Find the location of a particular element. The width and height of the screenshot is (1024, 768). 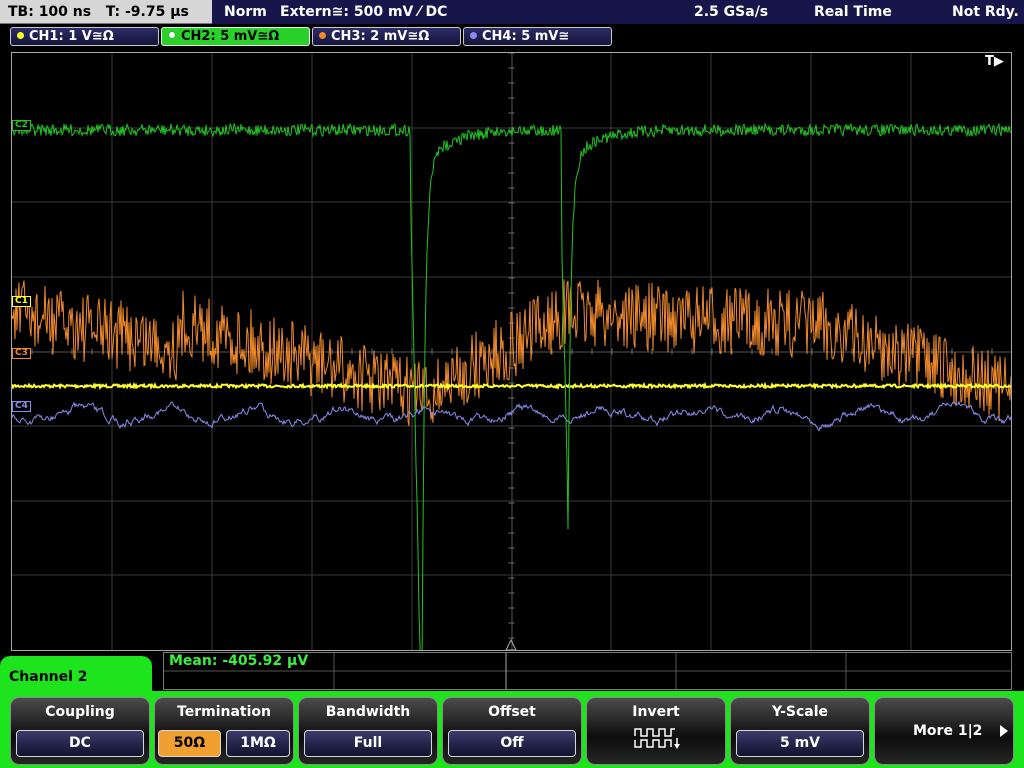

trigger-source: Extern≅: 500 mV ⁄ DC is located at coordinates (363, 12).